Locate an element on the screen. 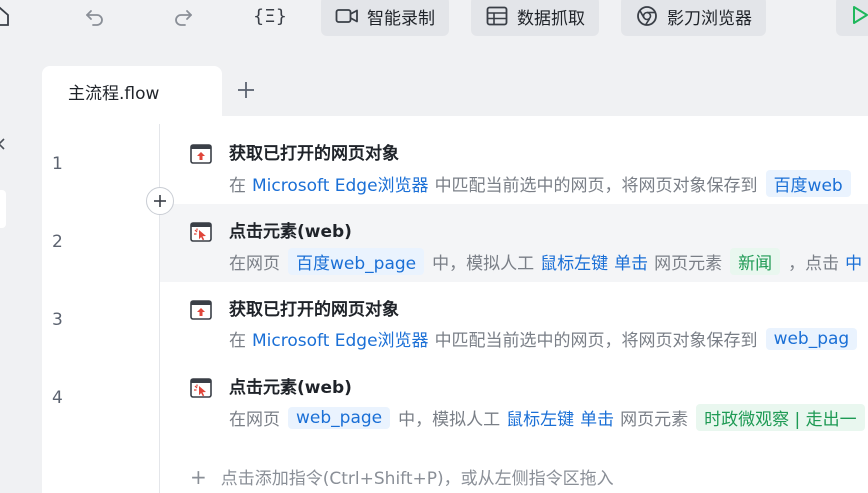 The width and height of the screenshot is (868, 493). plus-icon: + is located at coordinates (198, 476).